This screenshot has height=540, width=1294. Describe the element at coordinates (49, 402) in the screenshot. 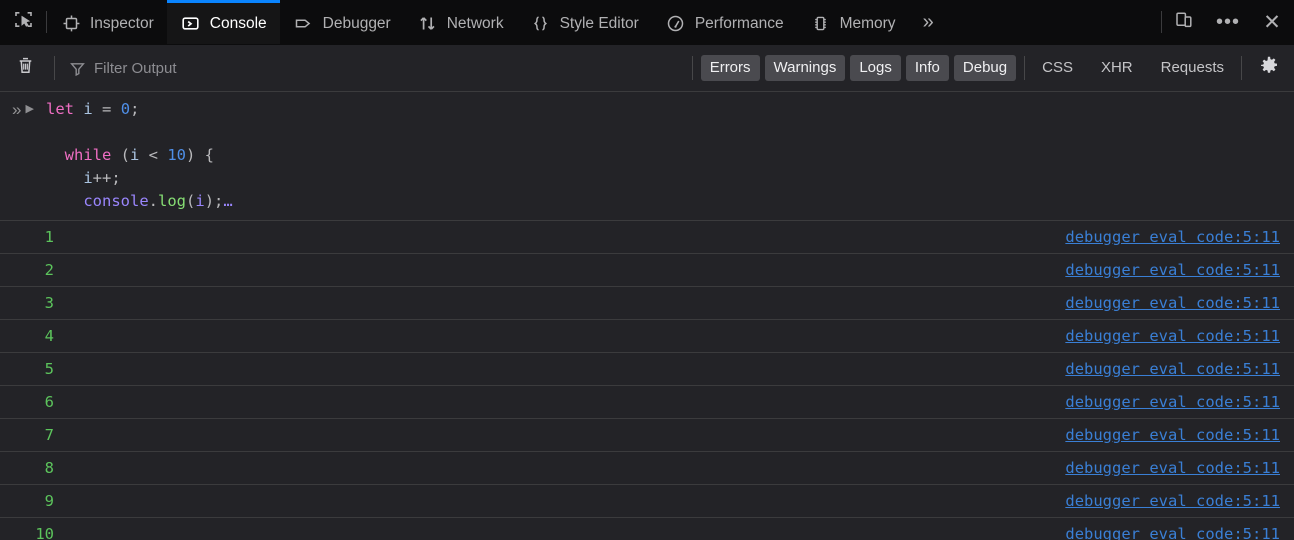

I see `console-message-value: 6` at that location.